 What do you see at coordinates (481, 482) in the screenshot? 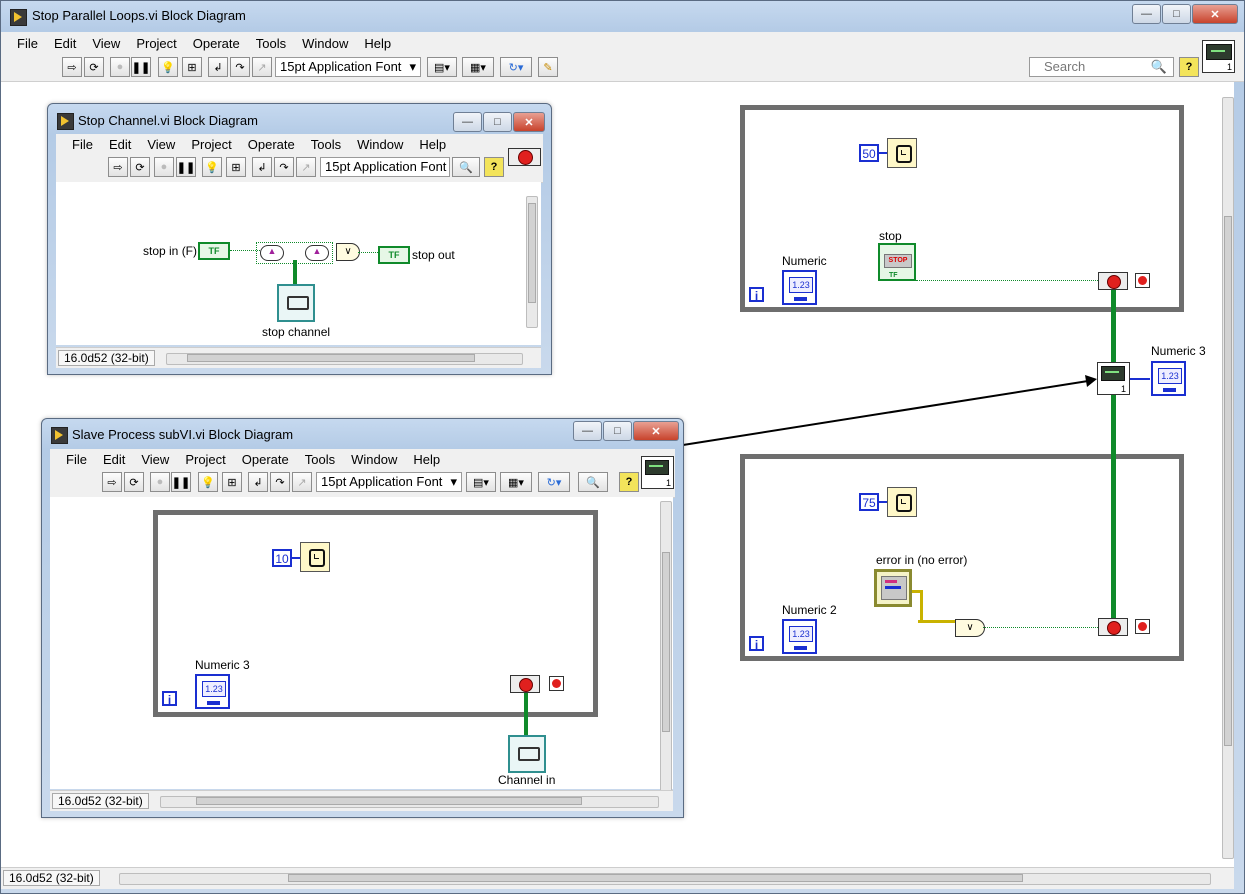
I see `align-objects-icon: ▤▾` at bounding box center [481, 482].